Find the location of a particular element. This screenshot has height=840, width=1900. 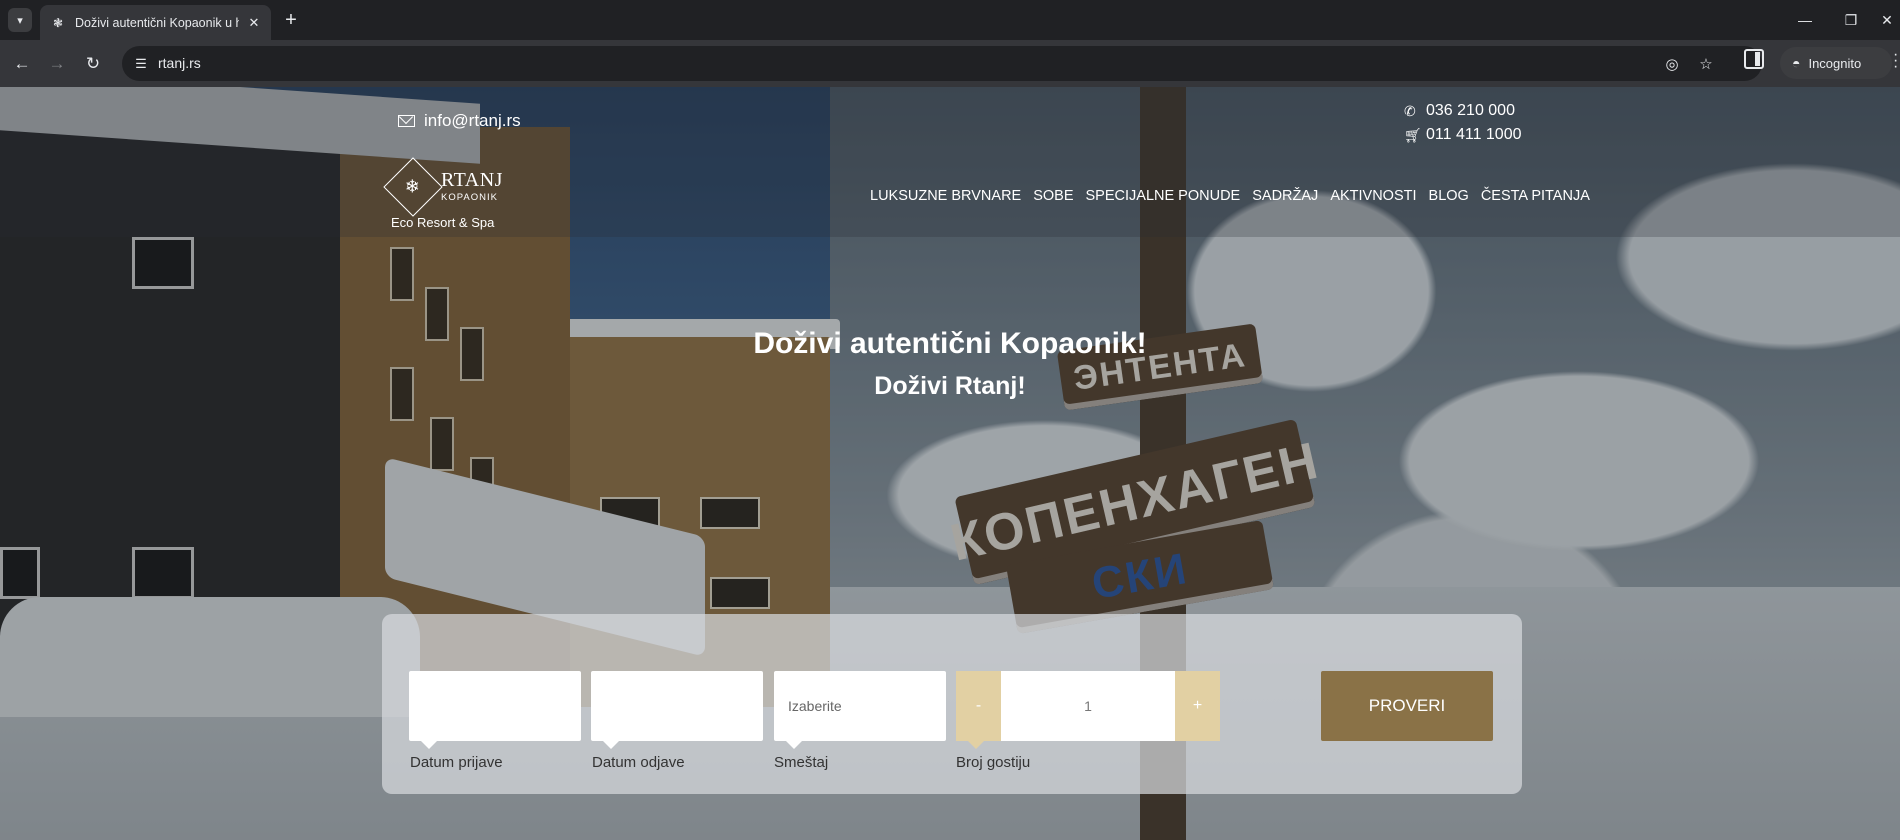

forward-arrow-icon: → is located at coordinates (57, 64).